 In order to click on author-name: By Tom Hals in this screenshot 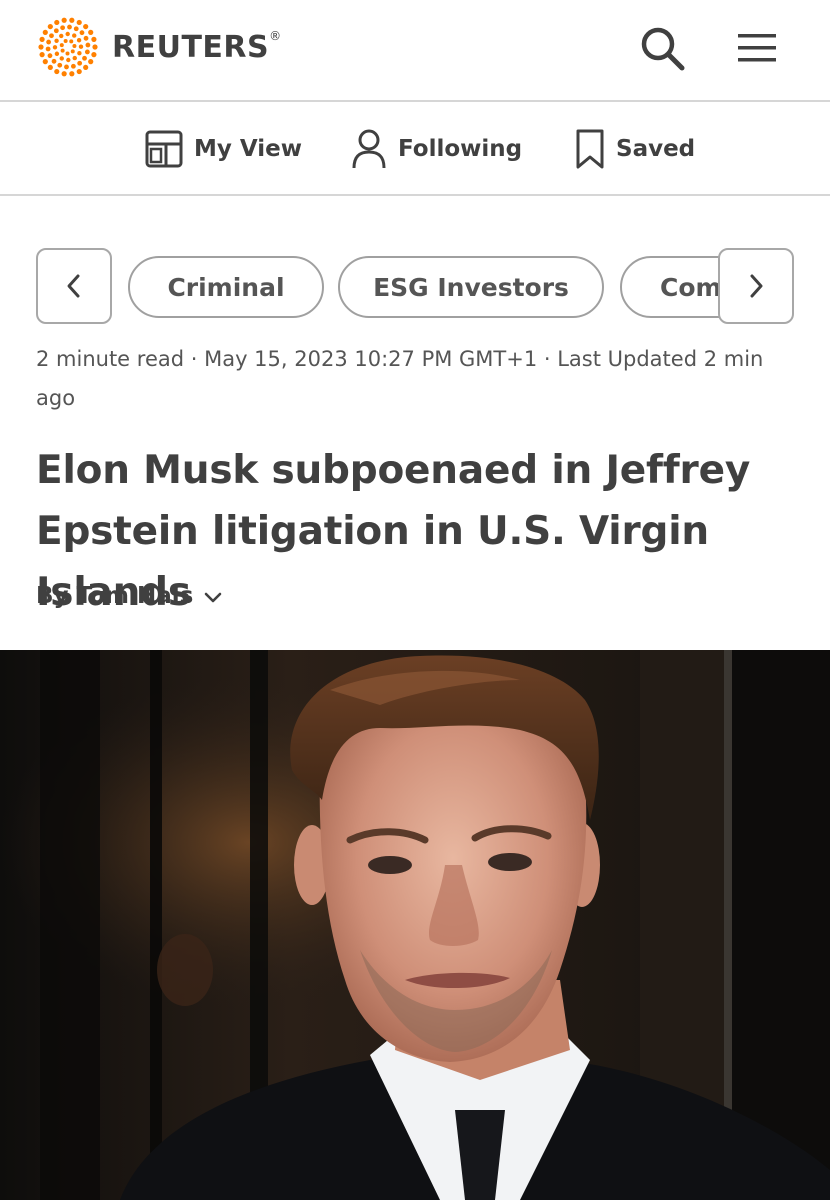, I will do `click(115, 596)`.